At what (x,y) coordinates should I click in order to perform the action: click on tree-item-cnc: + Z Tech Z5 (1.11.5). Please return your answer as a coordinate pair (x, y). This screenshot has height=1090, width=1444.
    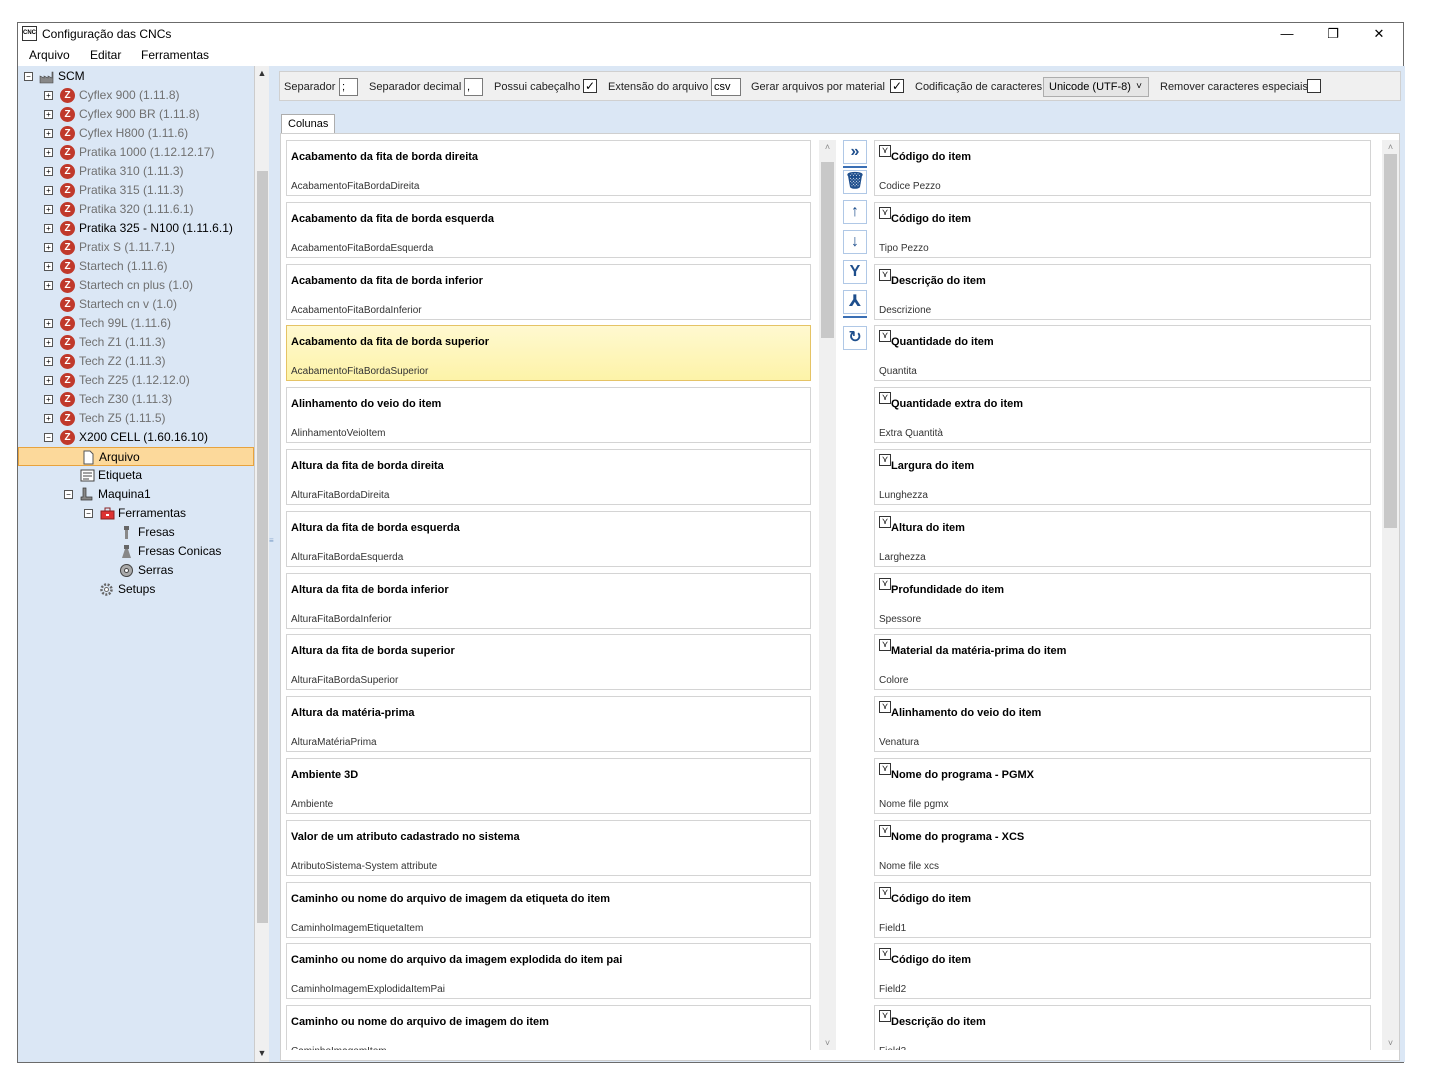
    Looking at the image, I should click on (136, 418).